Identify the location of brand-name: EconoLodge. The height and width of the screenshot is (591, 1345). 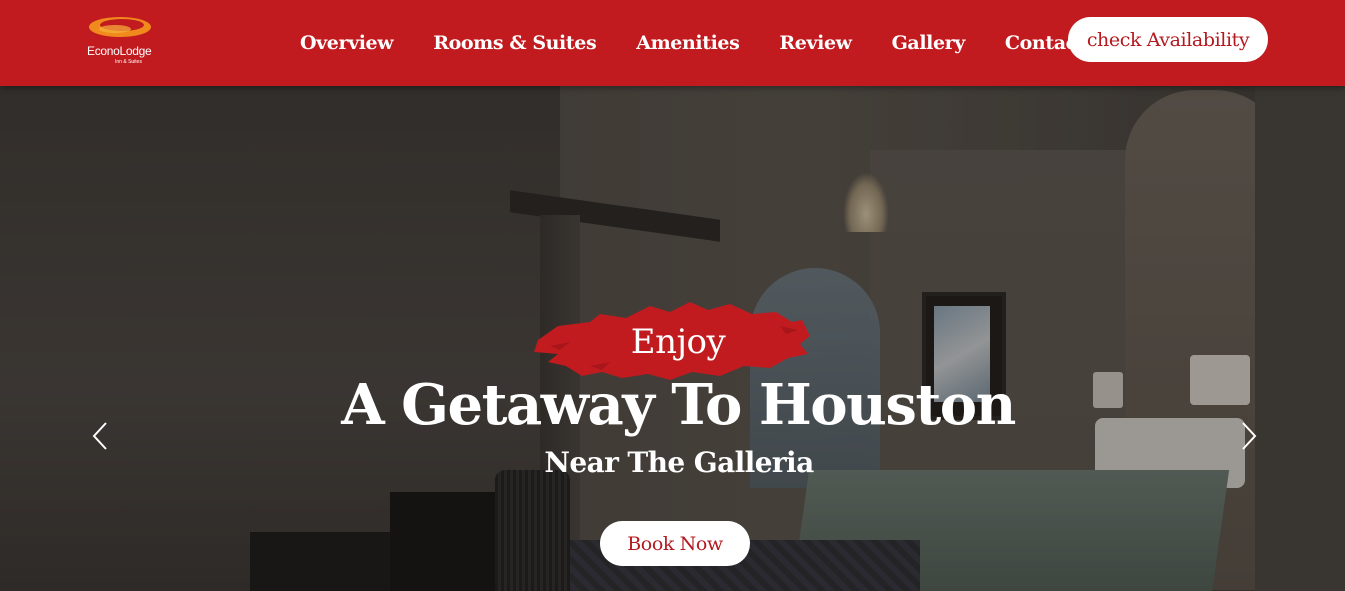
(119, 51).